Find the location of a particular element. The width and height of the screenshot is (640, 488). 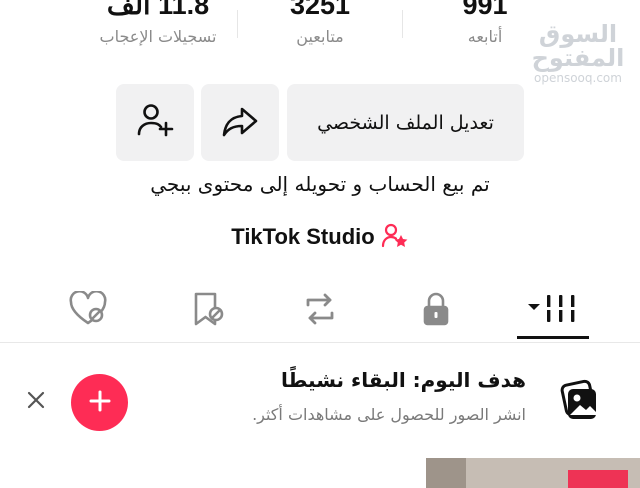

tab-videos is located at coordinates (552, 311).